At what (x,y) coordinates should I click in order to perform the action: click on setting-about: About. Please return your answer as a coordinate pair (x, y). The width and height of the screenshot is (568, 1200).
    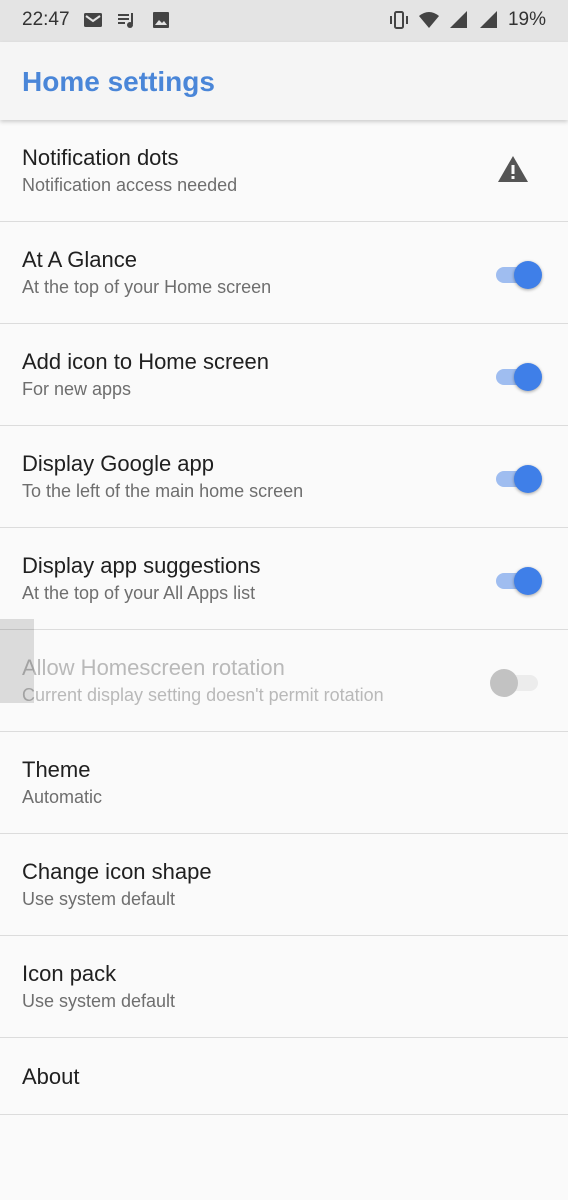
    Looking at the image, I should click on (284, 1076).